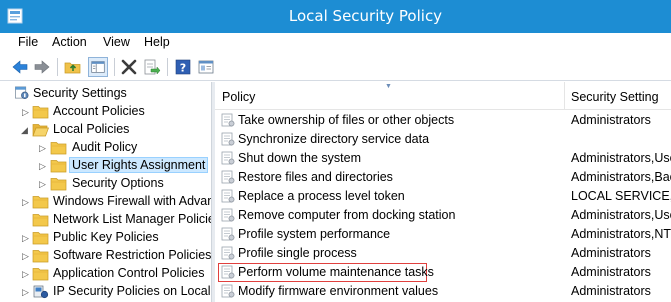 This screenshot has width=671, height=302. Describe the element at coordinates (621, 196) in the screenshot. I see `policy-security-setting: LOCAL SERVICE,NE` at that location.